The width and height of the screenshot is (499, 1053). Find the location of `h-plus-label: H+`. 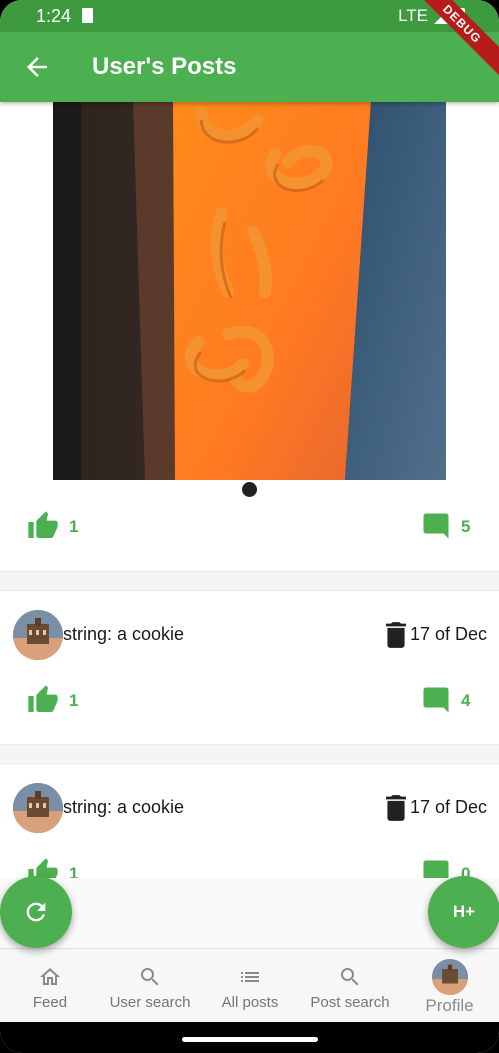

h-plus-label: H+ is located at coordinates (464, 911).